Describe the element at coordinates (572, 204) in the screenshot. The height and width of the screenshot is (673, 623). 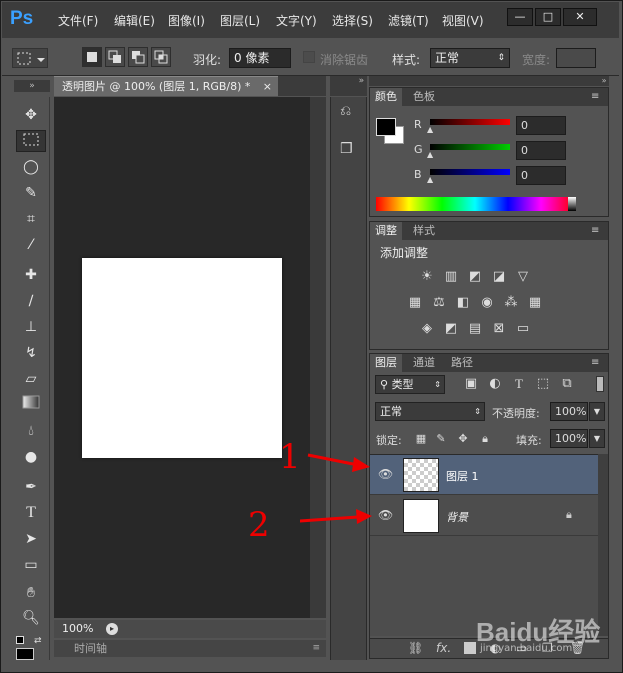
I see `black-white-ramp` at that location.